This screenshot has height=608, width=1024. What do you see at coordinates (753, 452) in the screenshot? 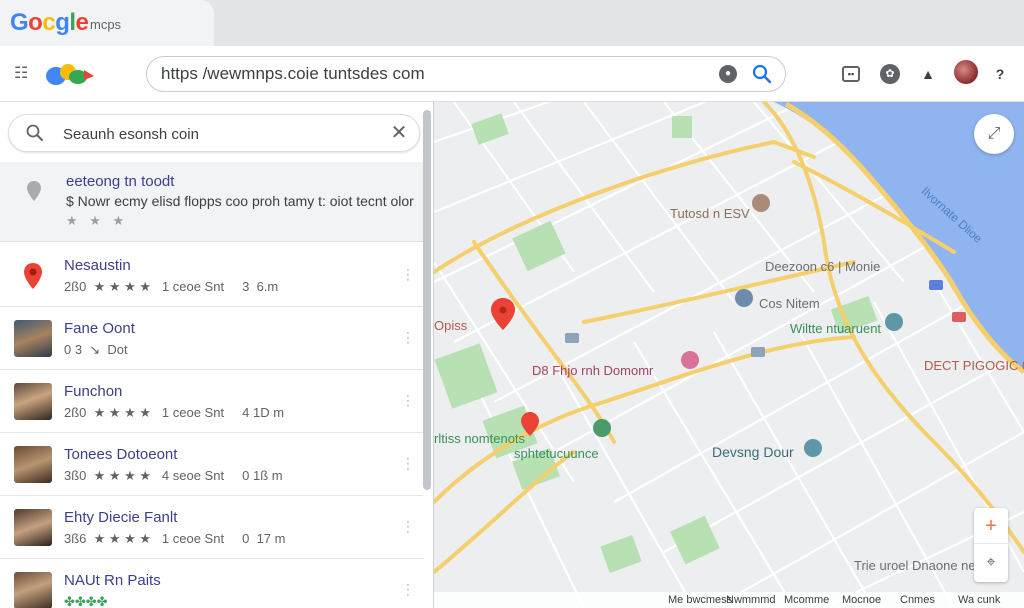
I see `map-label: Devsng Dour` at bounding box center [753, 452].